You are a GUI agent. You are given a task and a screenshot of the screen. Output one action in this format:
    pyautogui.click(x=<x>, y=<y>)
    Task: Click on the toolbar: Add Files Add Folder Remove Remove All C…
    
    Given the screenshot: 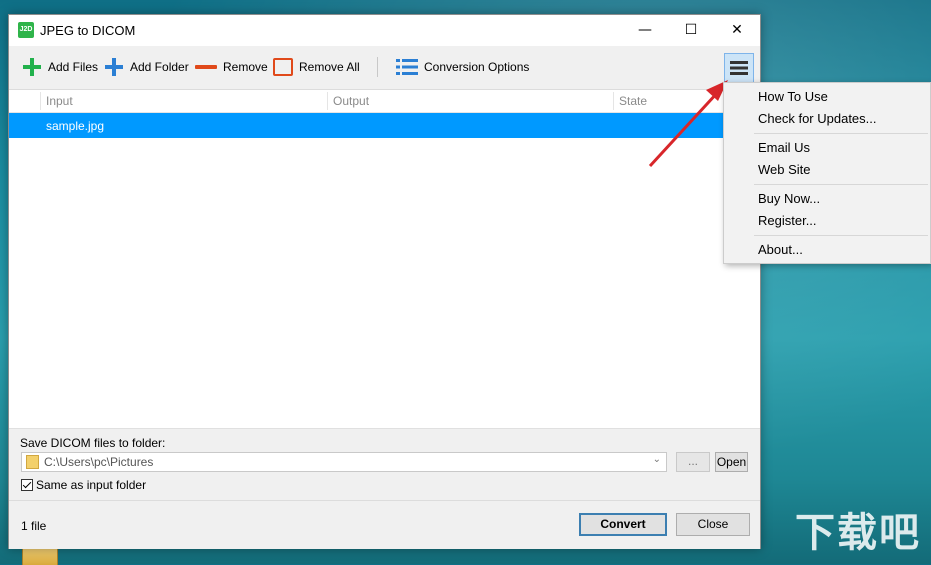 What is the action you would take?
    pyautogui.click(x=384, y=68)
    